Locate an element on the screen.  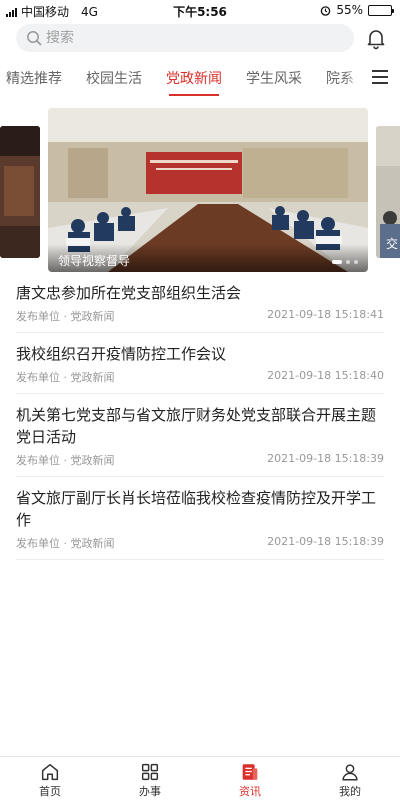
banner-slide-next: 交 is located at coordinates (388, 192).